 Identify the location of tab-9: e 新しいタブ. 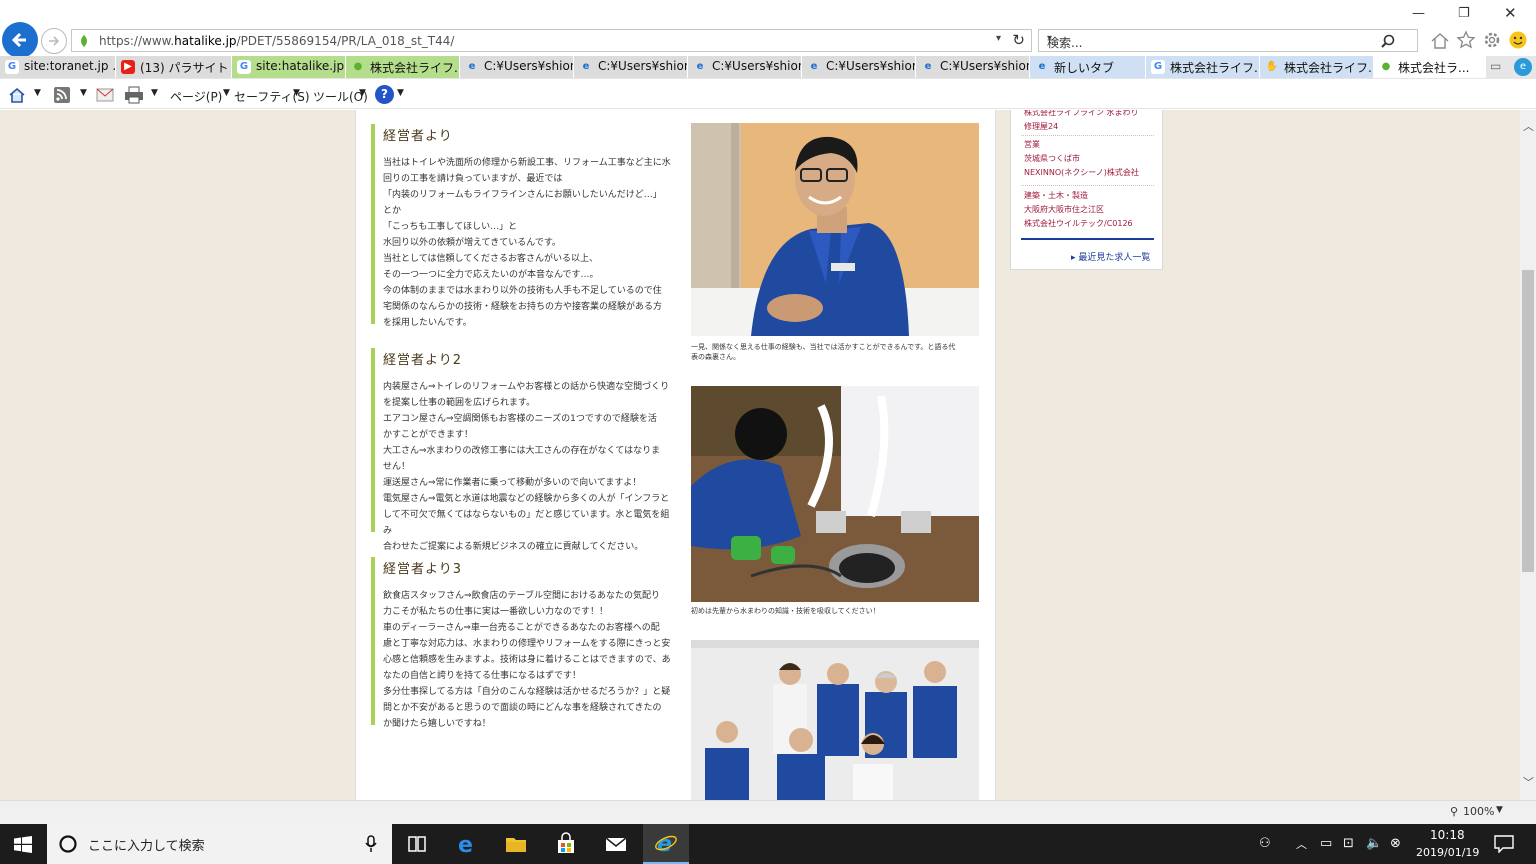
(1088, 67).